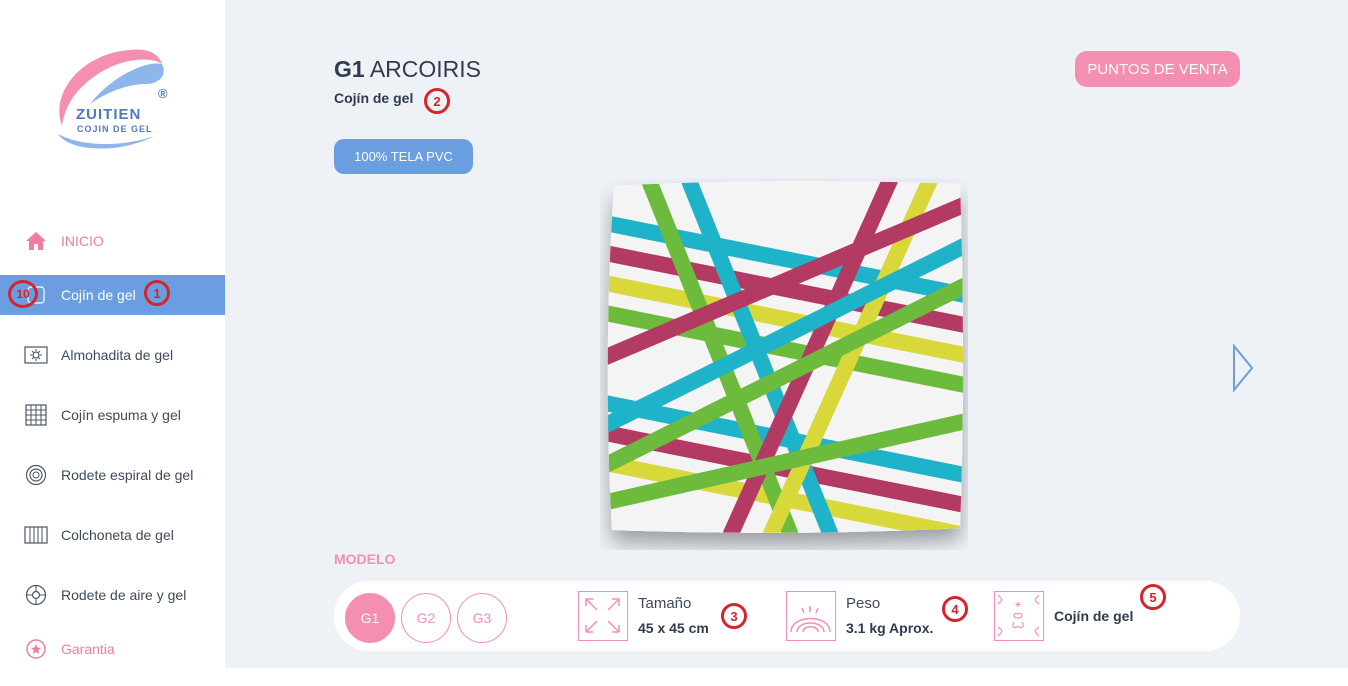  Describe the element at coordinates (117, 355) in the screenshot. I see `sidebar-item-label: Almohadita de gel` at that location.